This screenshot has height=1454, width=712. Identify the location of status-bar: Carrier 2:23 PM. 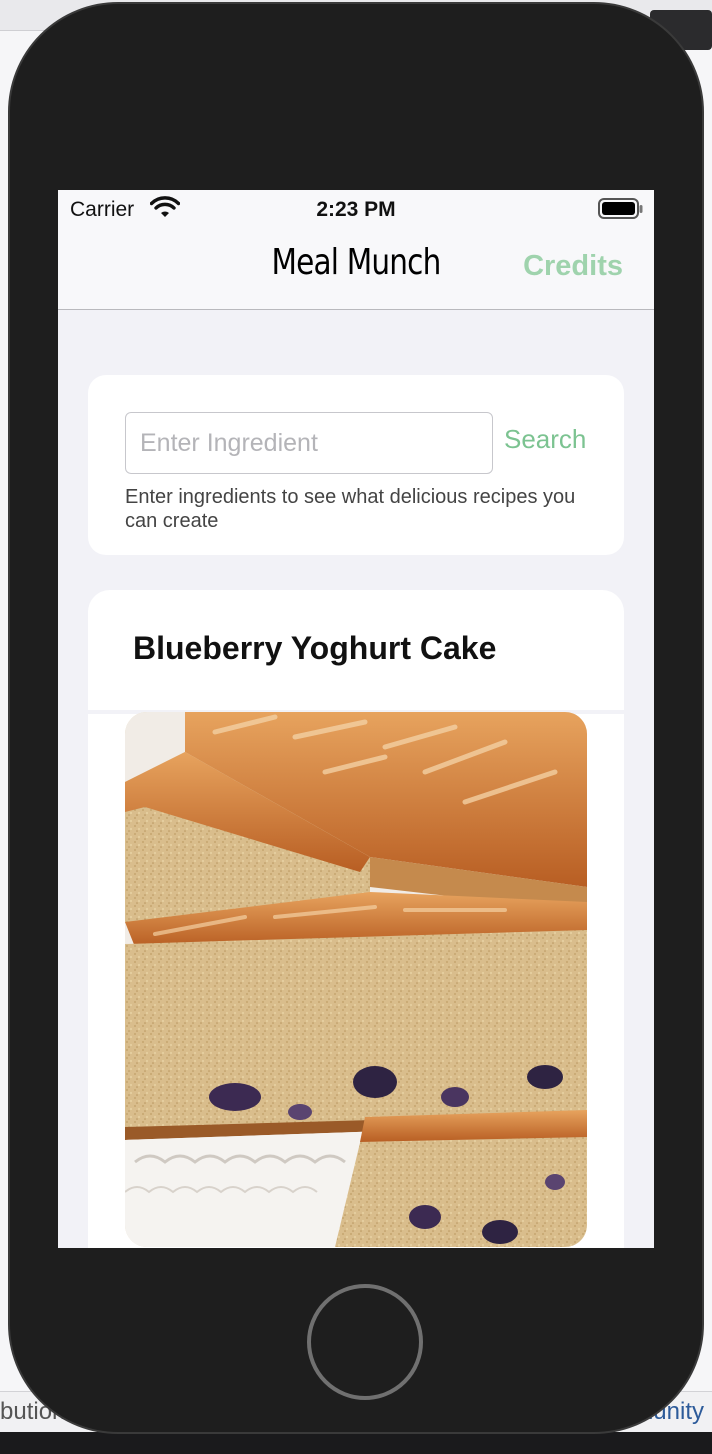
(356, 210).